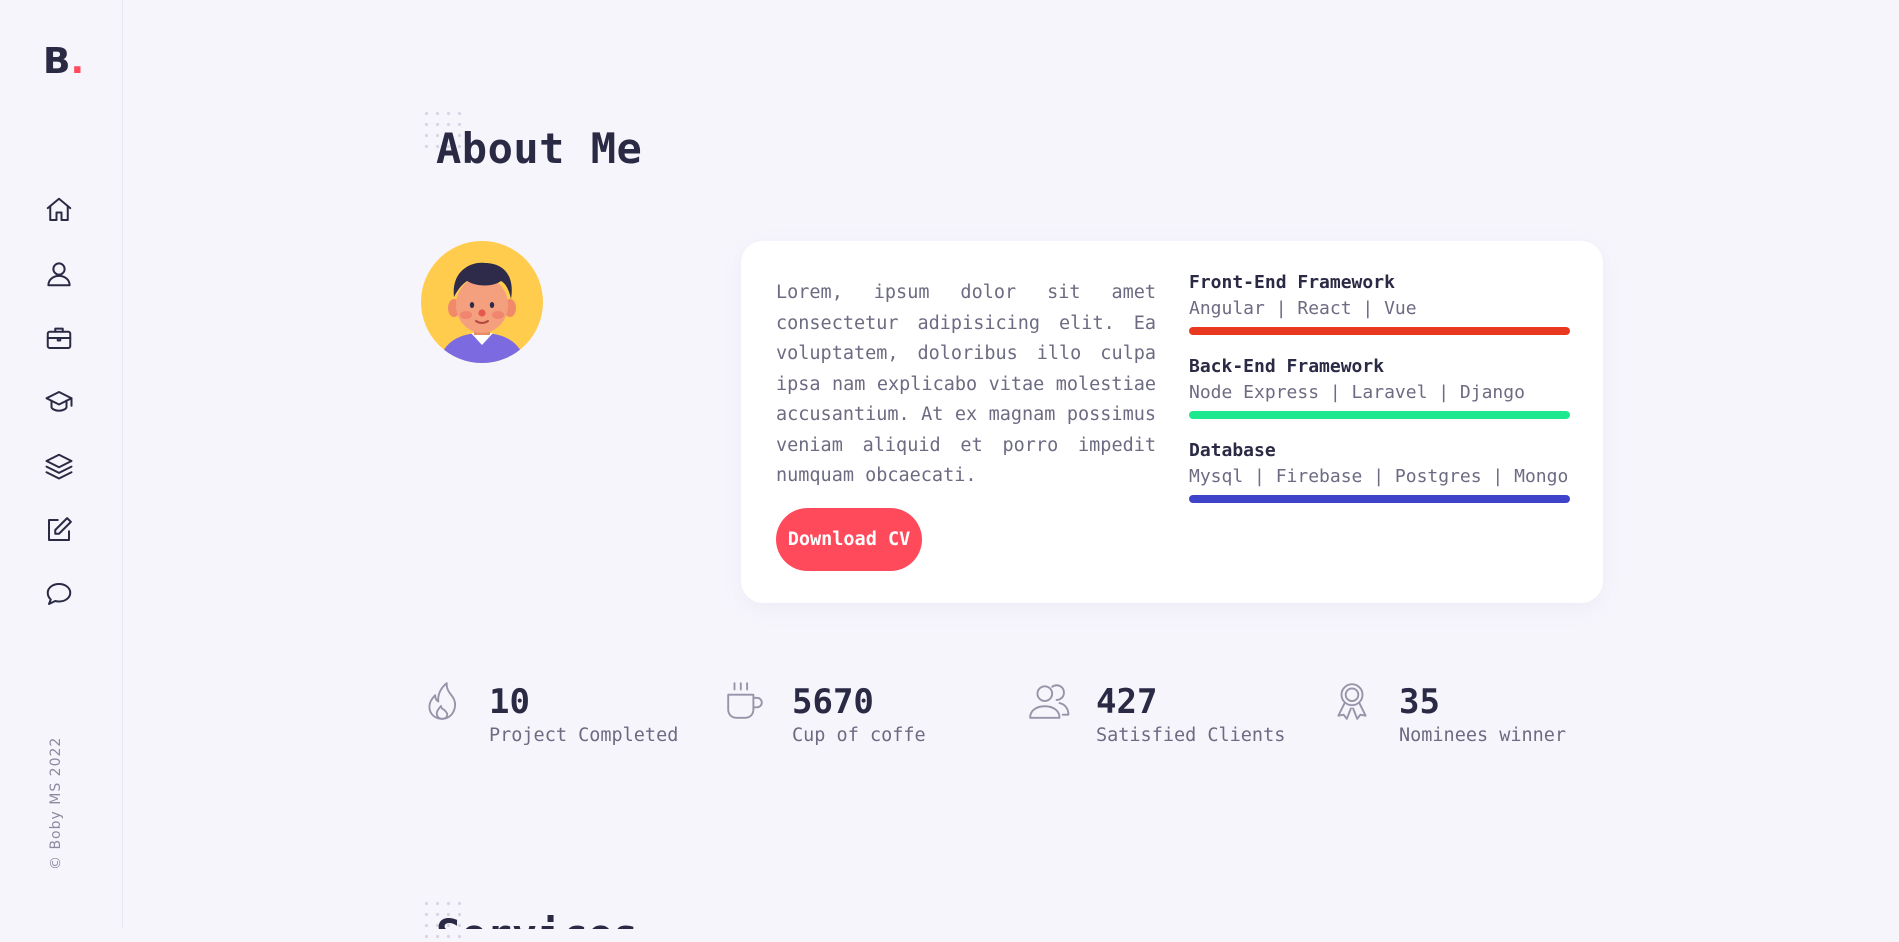  What do you see at coordinates (859, 735) in the screenshot?
I see `stat-label: Cup of coffe` at bounding box center [859, 735].